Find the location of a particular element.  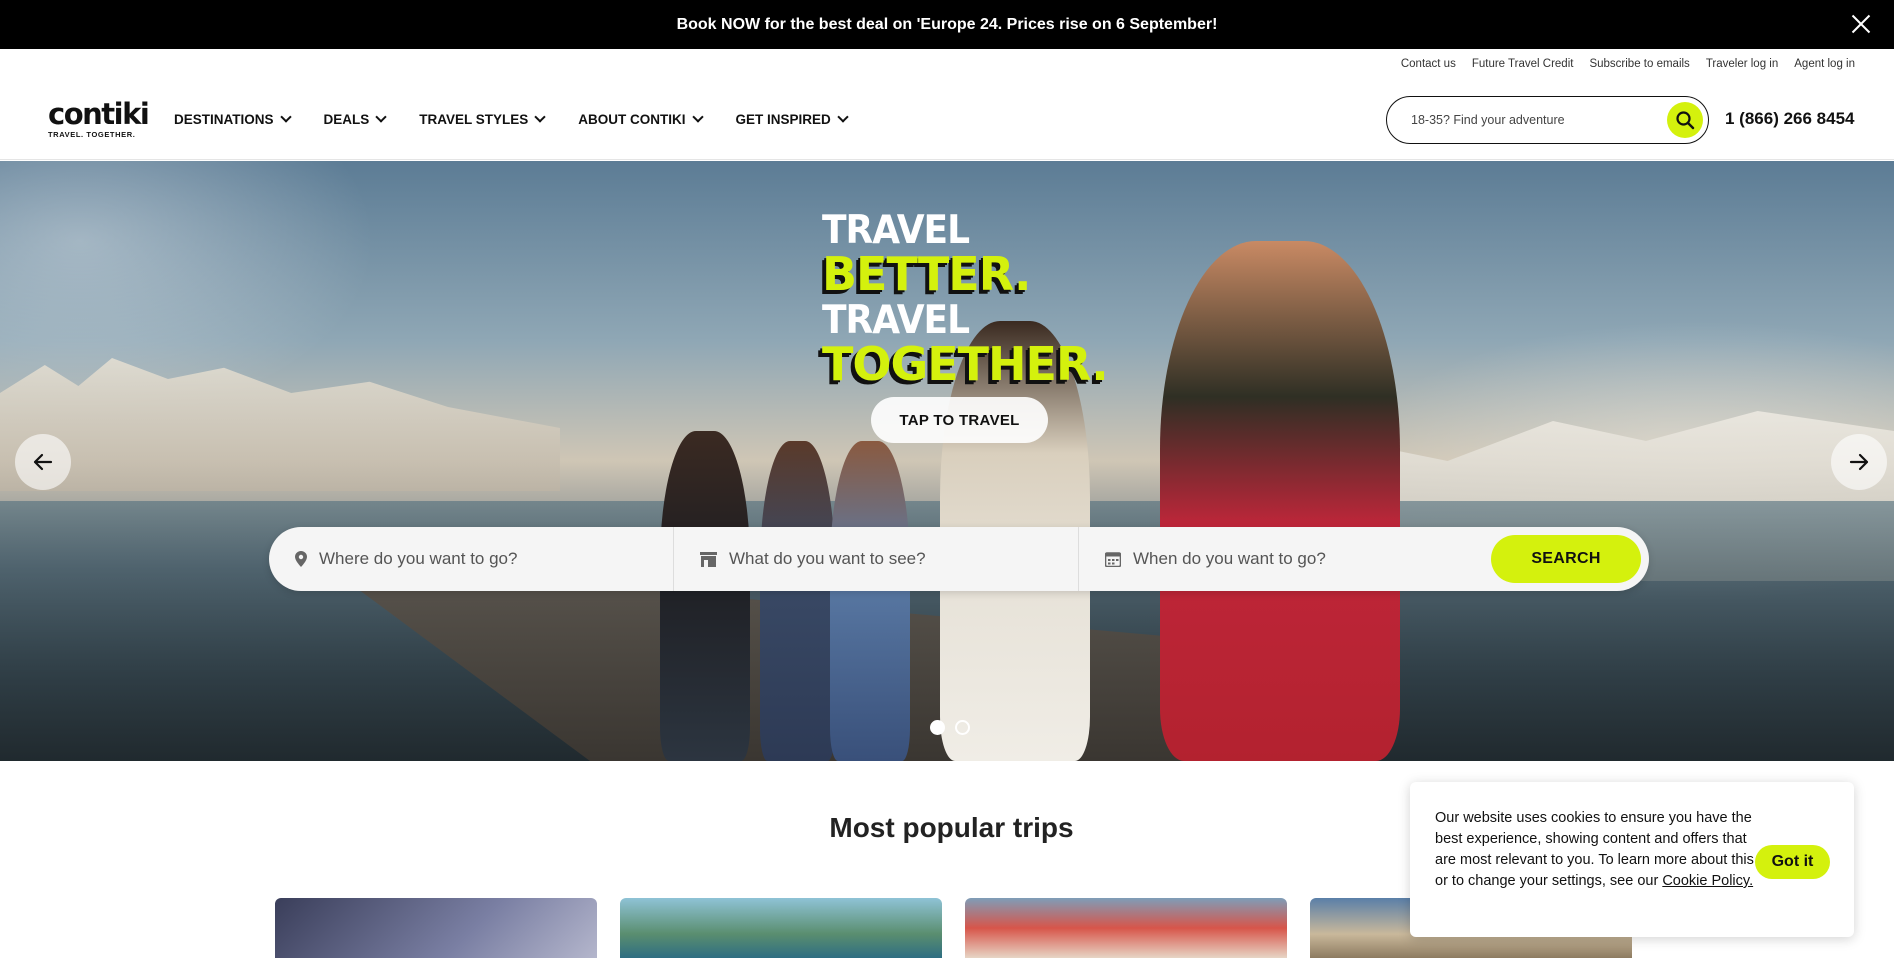

map-pin-icon is located at coordinates (301, 559).